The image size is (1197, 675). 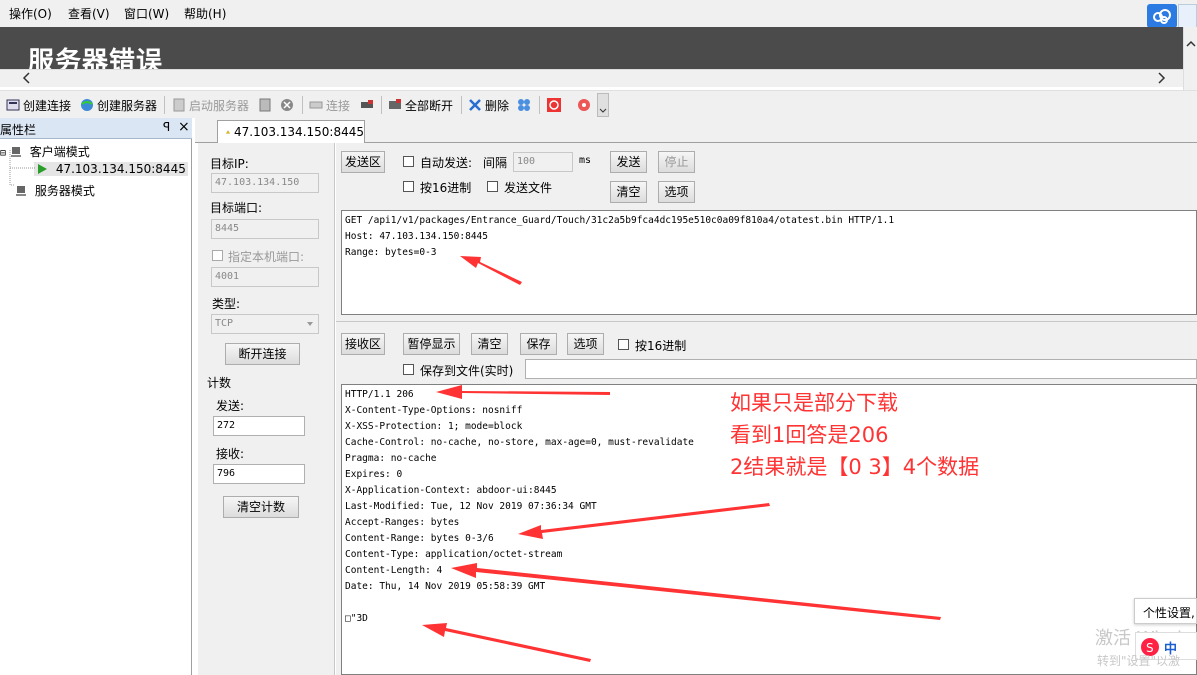 I want to click on activation-watermark-sub: 转到"设置"以激, so click(x=1139, y=661).